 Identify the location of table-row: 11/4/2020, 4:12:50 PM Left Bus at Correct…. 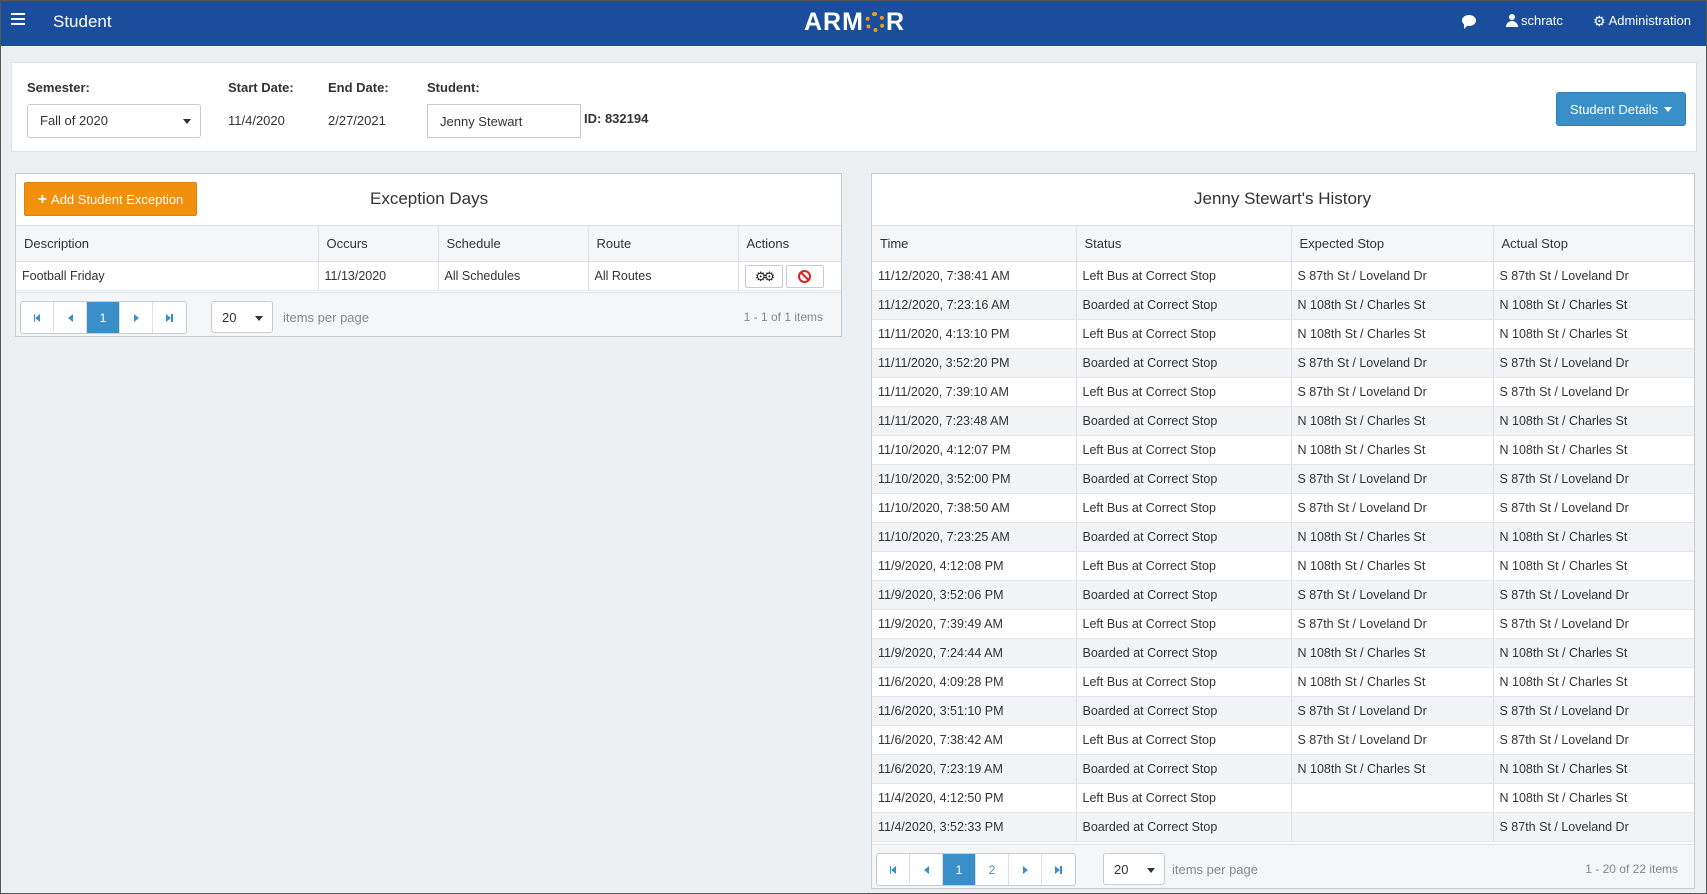
(1283, 798).